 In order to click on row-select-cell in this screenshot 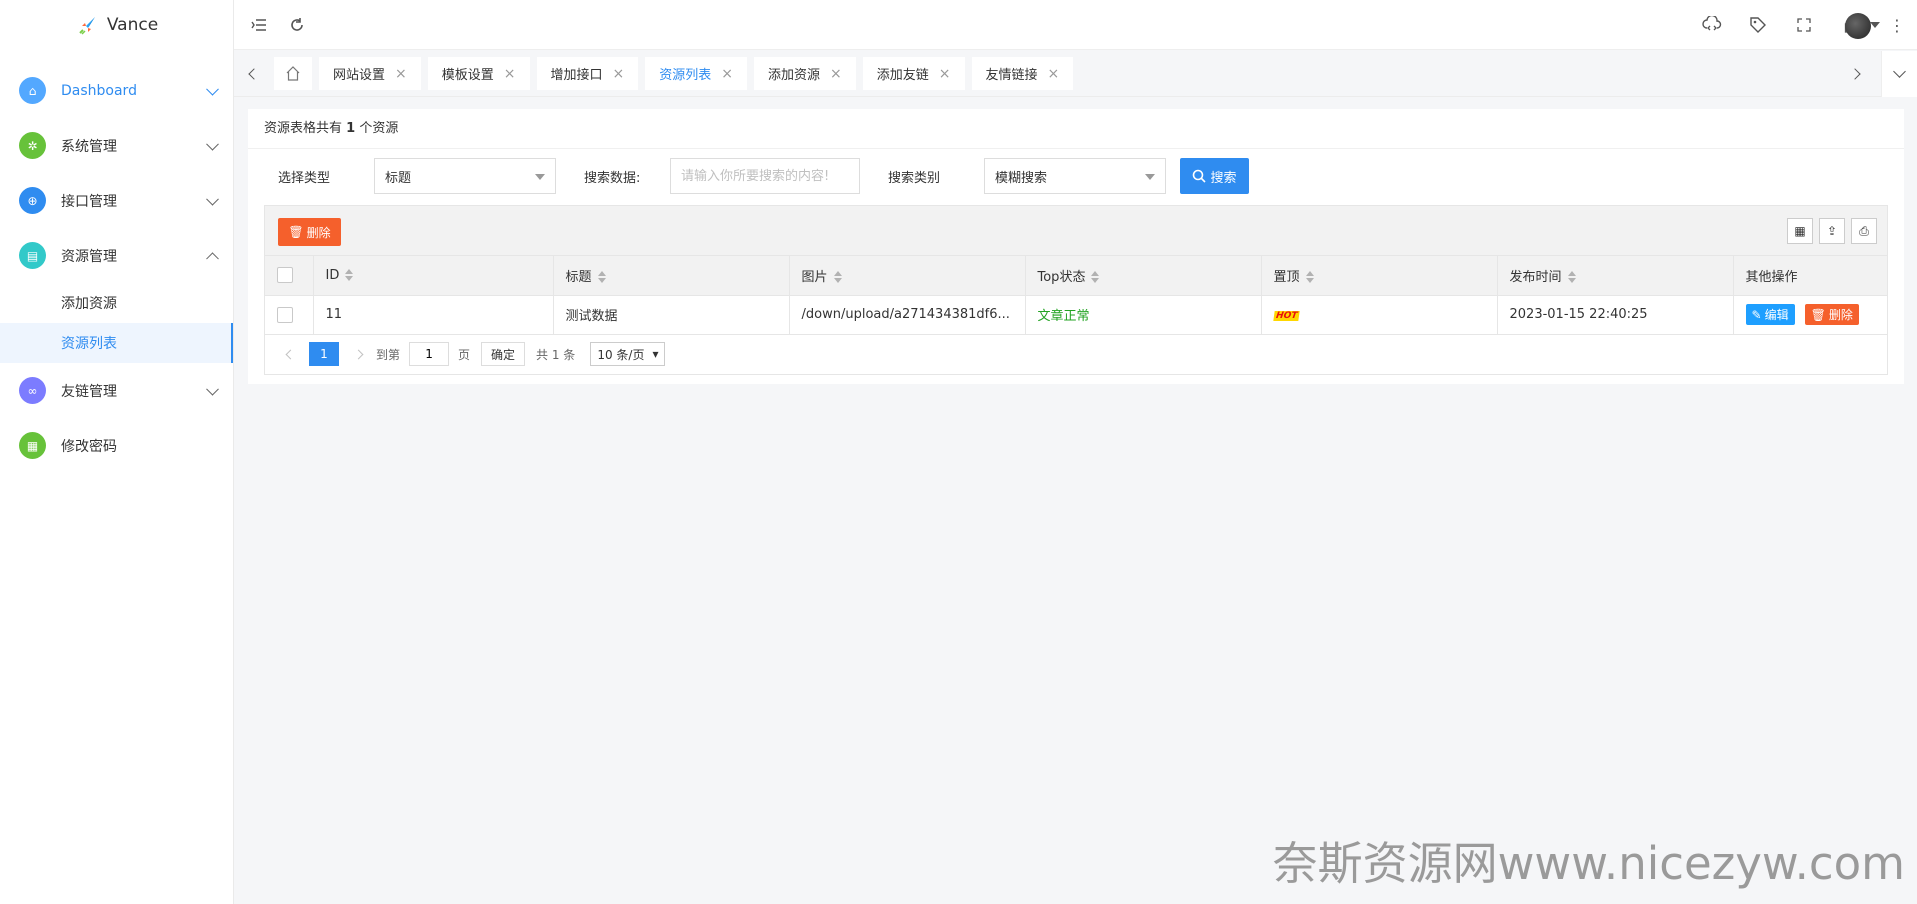, I will do `click(289, 315)`.